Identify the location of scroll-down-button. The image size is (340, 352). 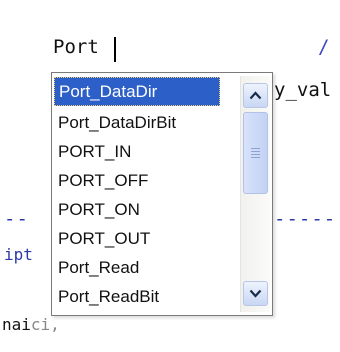
(255, 293).